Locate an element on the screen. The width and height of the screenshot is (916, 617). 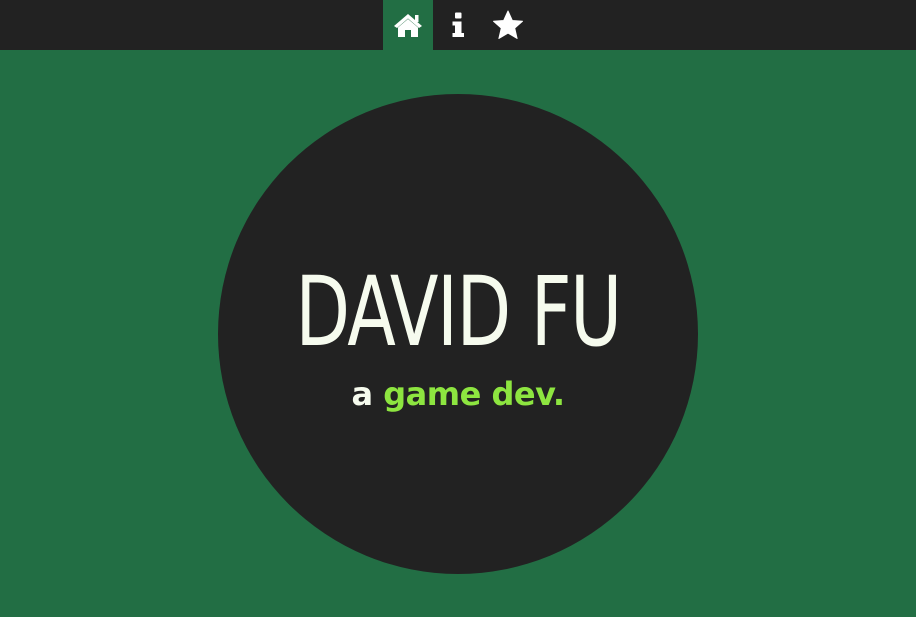
star-icon is located at coordinates (508, 24).